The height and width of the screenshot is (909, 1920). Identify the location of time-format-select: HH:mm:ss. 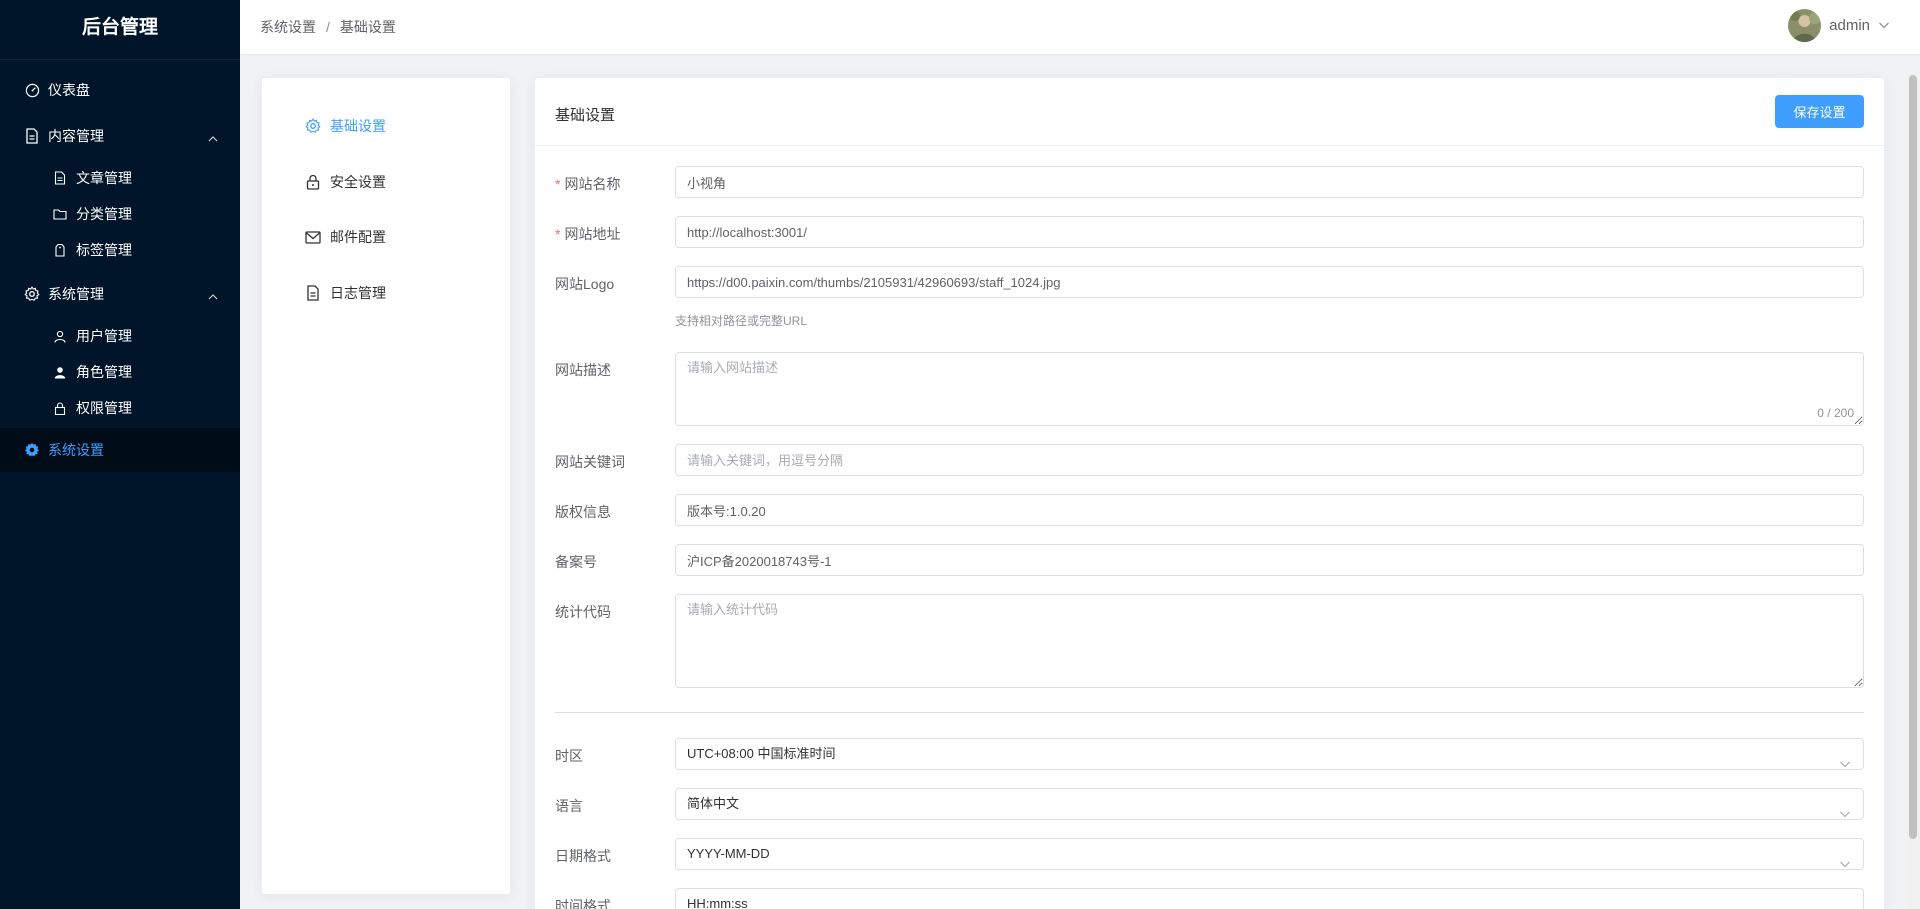
(1269, 898).